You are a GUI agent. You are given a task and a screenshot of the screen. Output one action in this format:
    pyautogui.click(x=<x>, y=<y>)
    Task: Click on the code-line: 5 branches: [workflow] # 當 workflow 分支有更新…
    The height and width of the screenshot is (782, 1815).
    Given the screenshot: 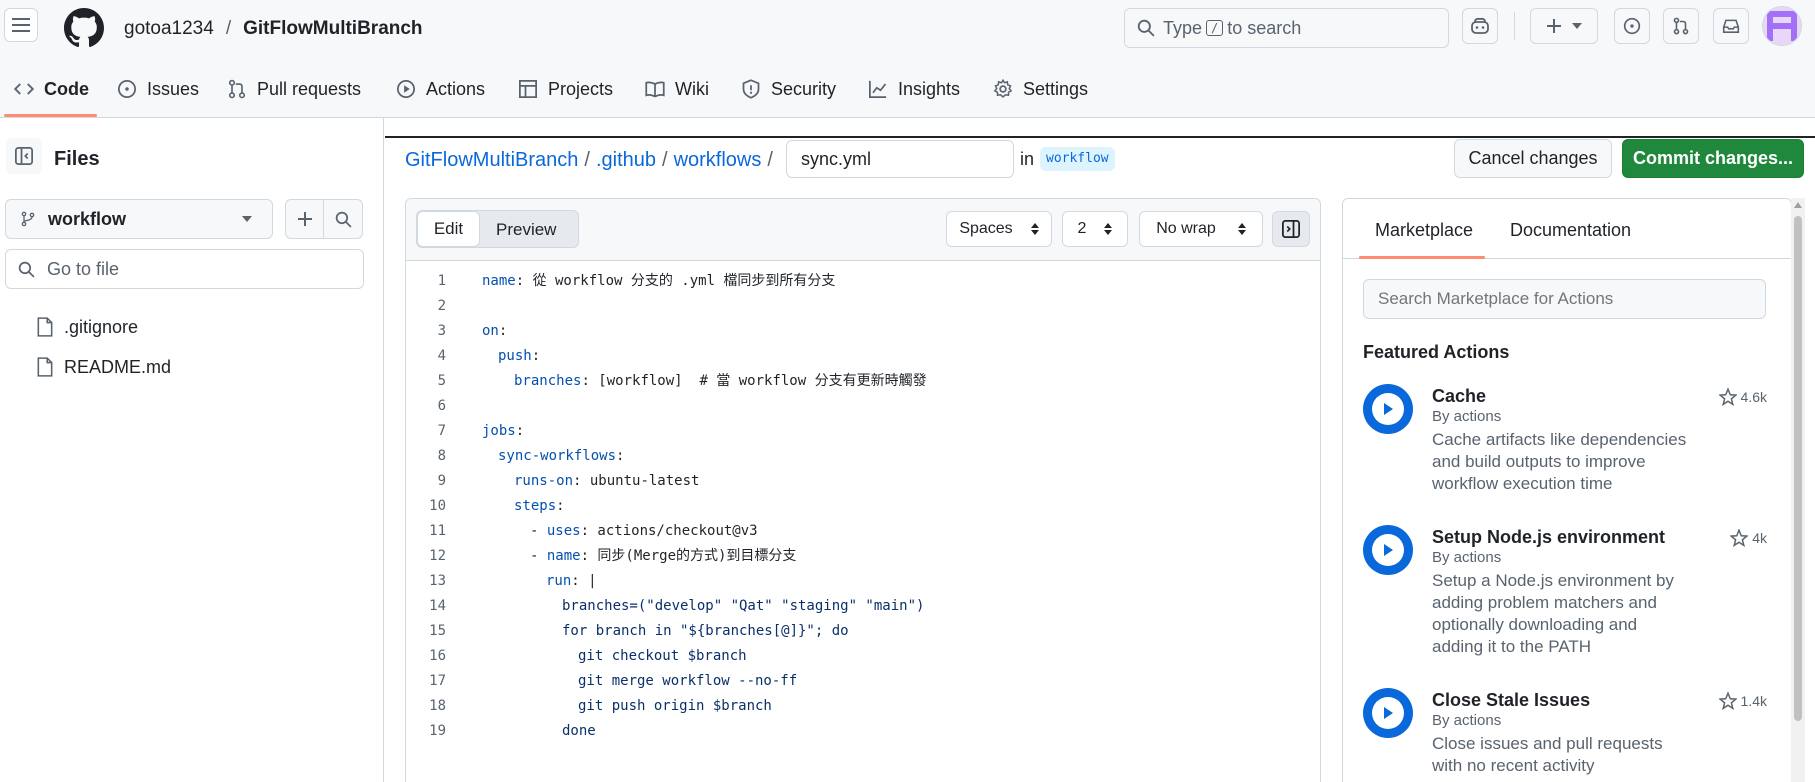 What is the action you would take?
    pyautogui.click(x=666, y=381)
    